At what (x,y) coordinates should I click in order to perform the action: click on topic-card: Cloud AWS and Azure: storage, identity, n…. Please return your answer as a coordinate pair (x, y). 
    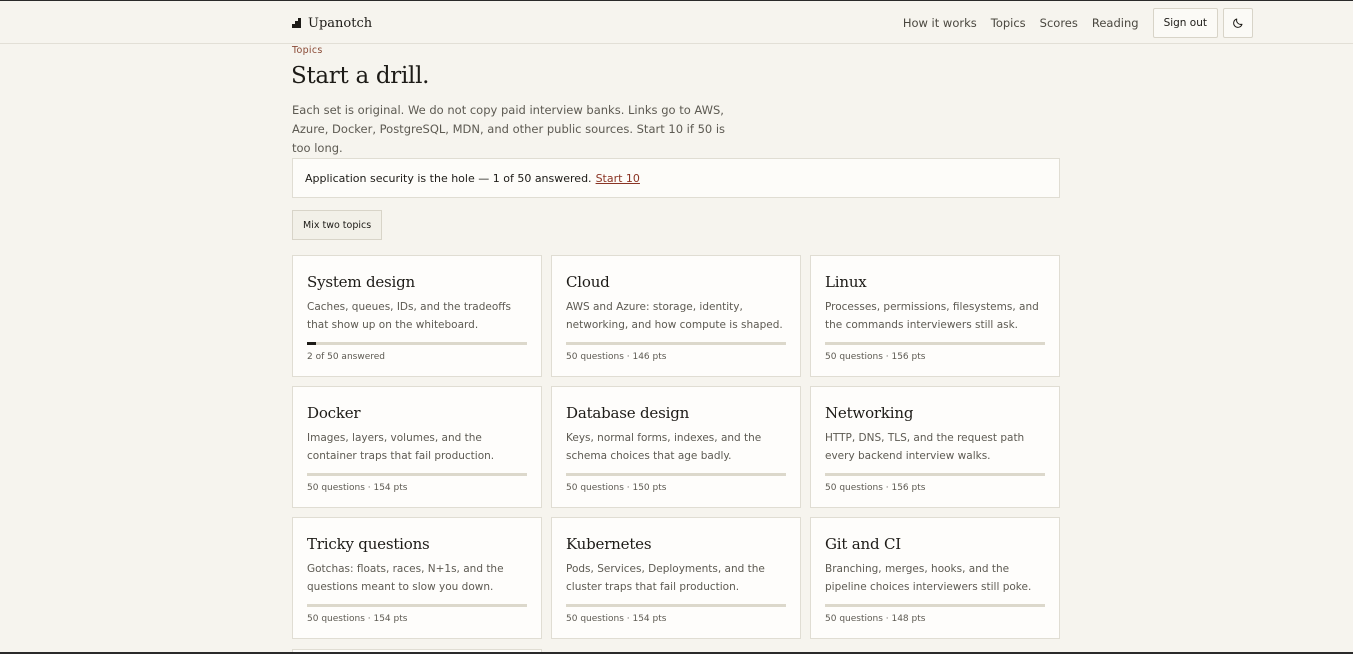
    Looking at the image, I should click on (676, 316).